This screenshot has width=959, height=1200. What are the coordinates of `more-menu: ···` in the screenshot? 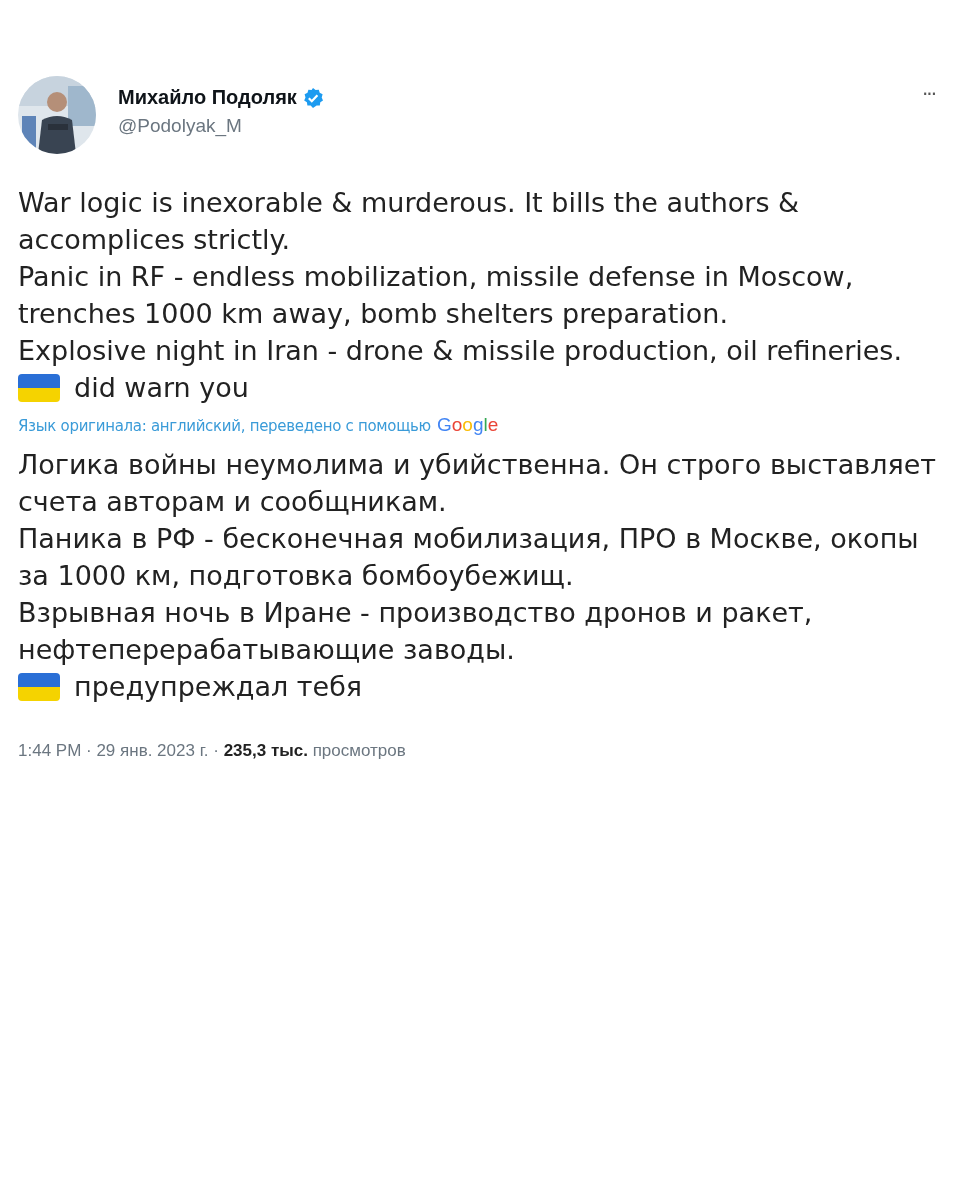 It's located at (930, 91).